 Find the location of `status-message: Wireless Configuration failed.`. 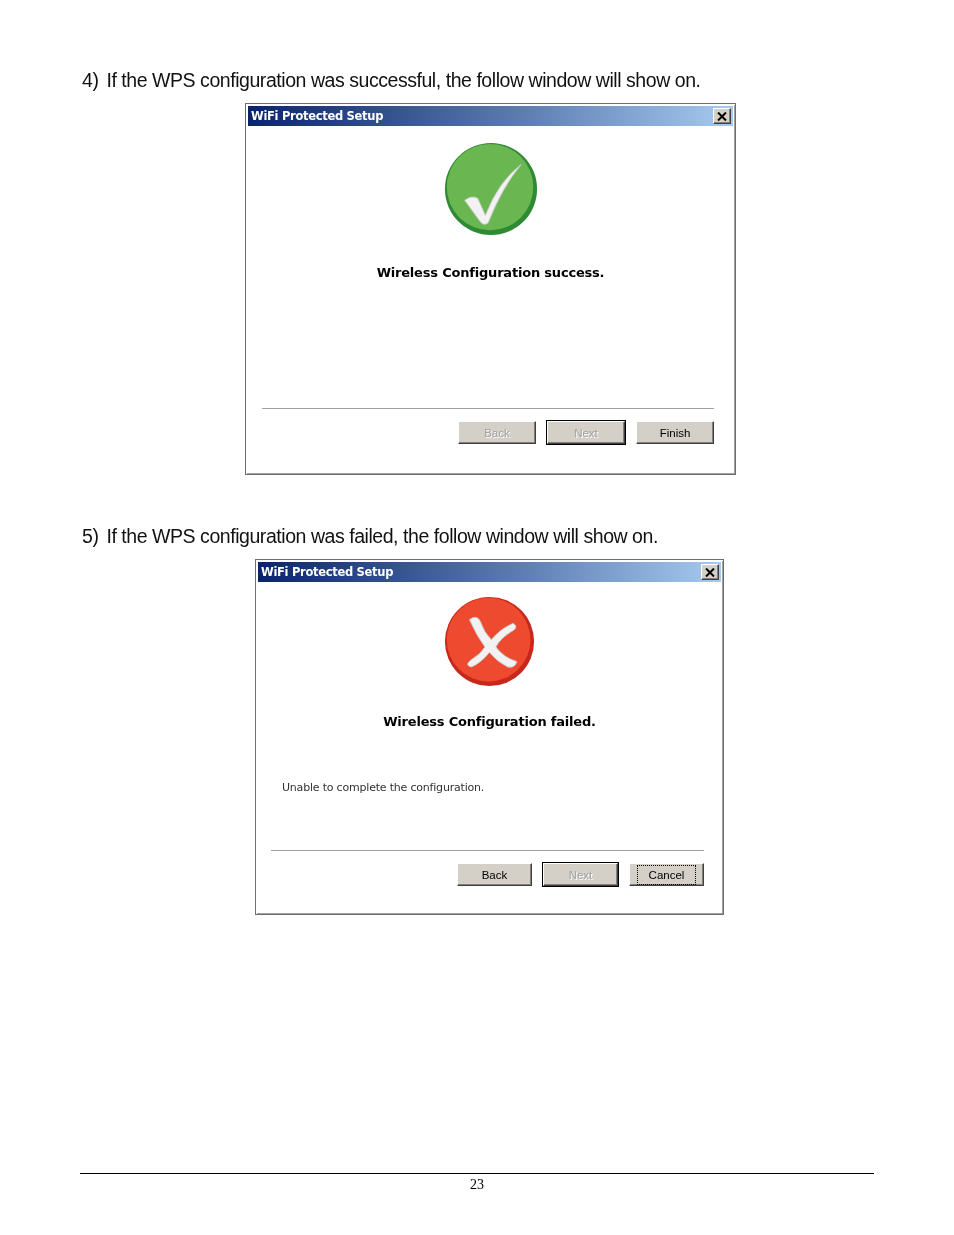

status-message: Wireless Configuration failed. is located at coordinates (489, 722).